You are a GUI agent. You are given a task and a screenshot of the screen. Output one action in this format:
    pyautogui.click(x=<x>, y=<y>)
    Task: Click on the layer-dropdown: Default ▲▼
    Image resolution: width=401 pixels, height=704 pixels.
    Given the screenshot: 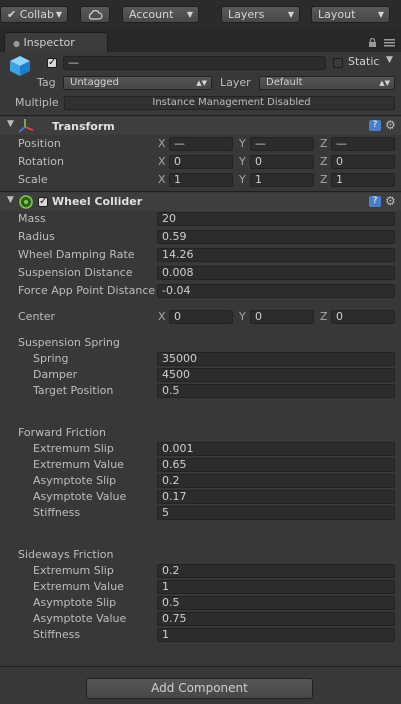 What is the action you would take?
    pyautogui.click(x=327, y=83)
    